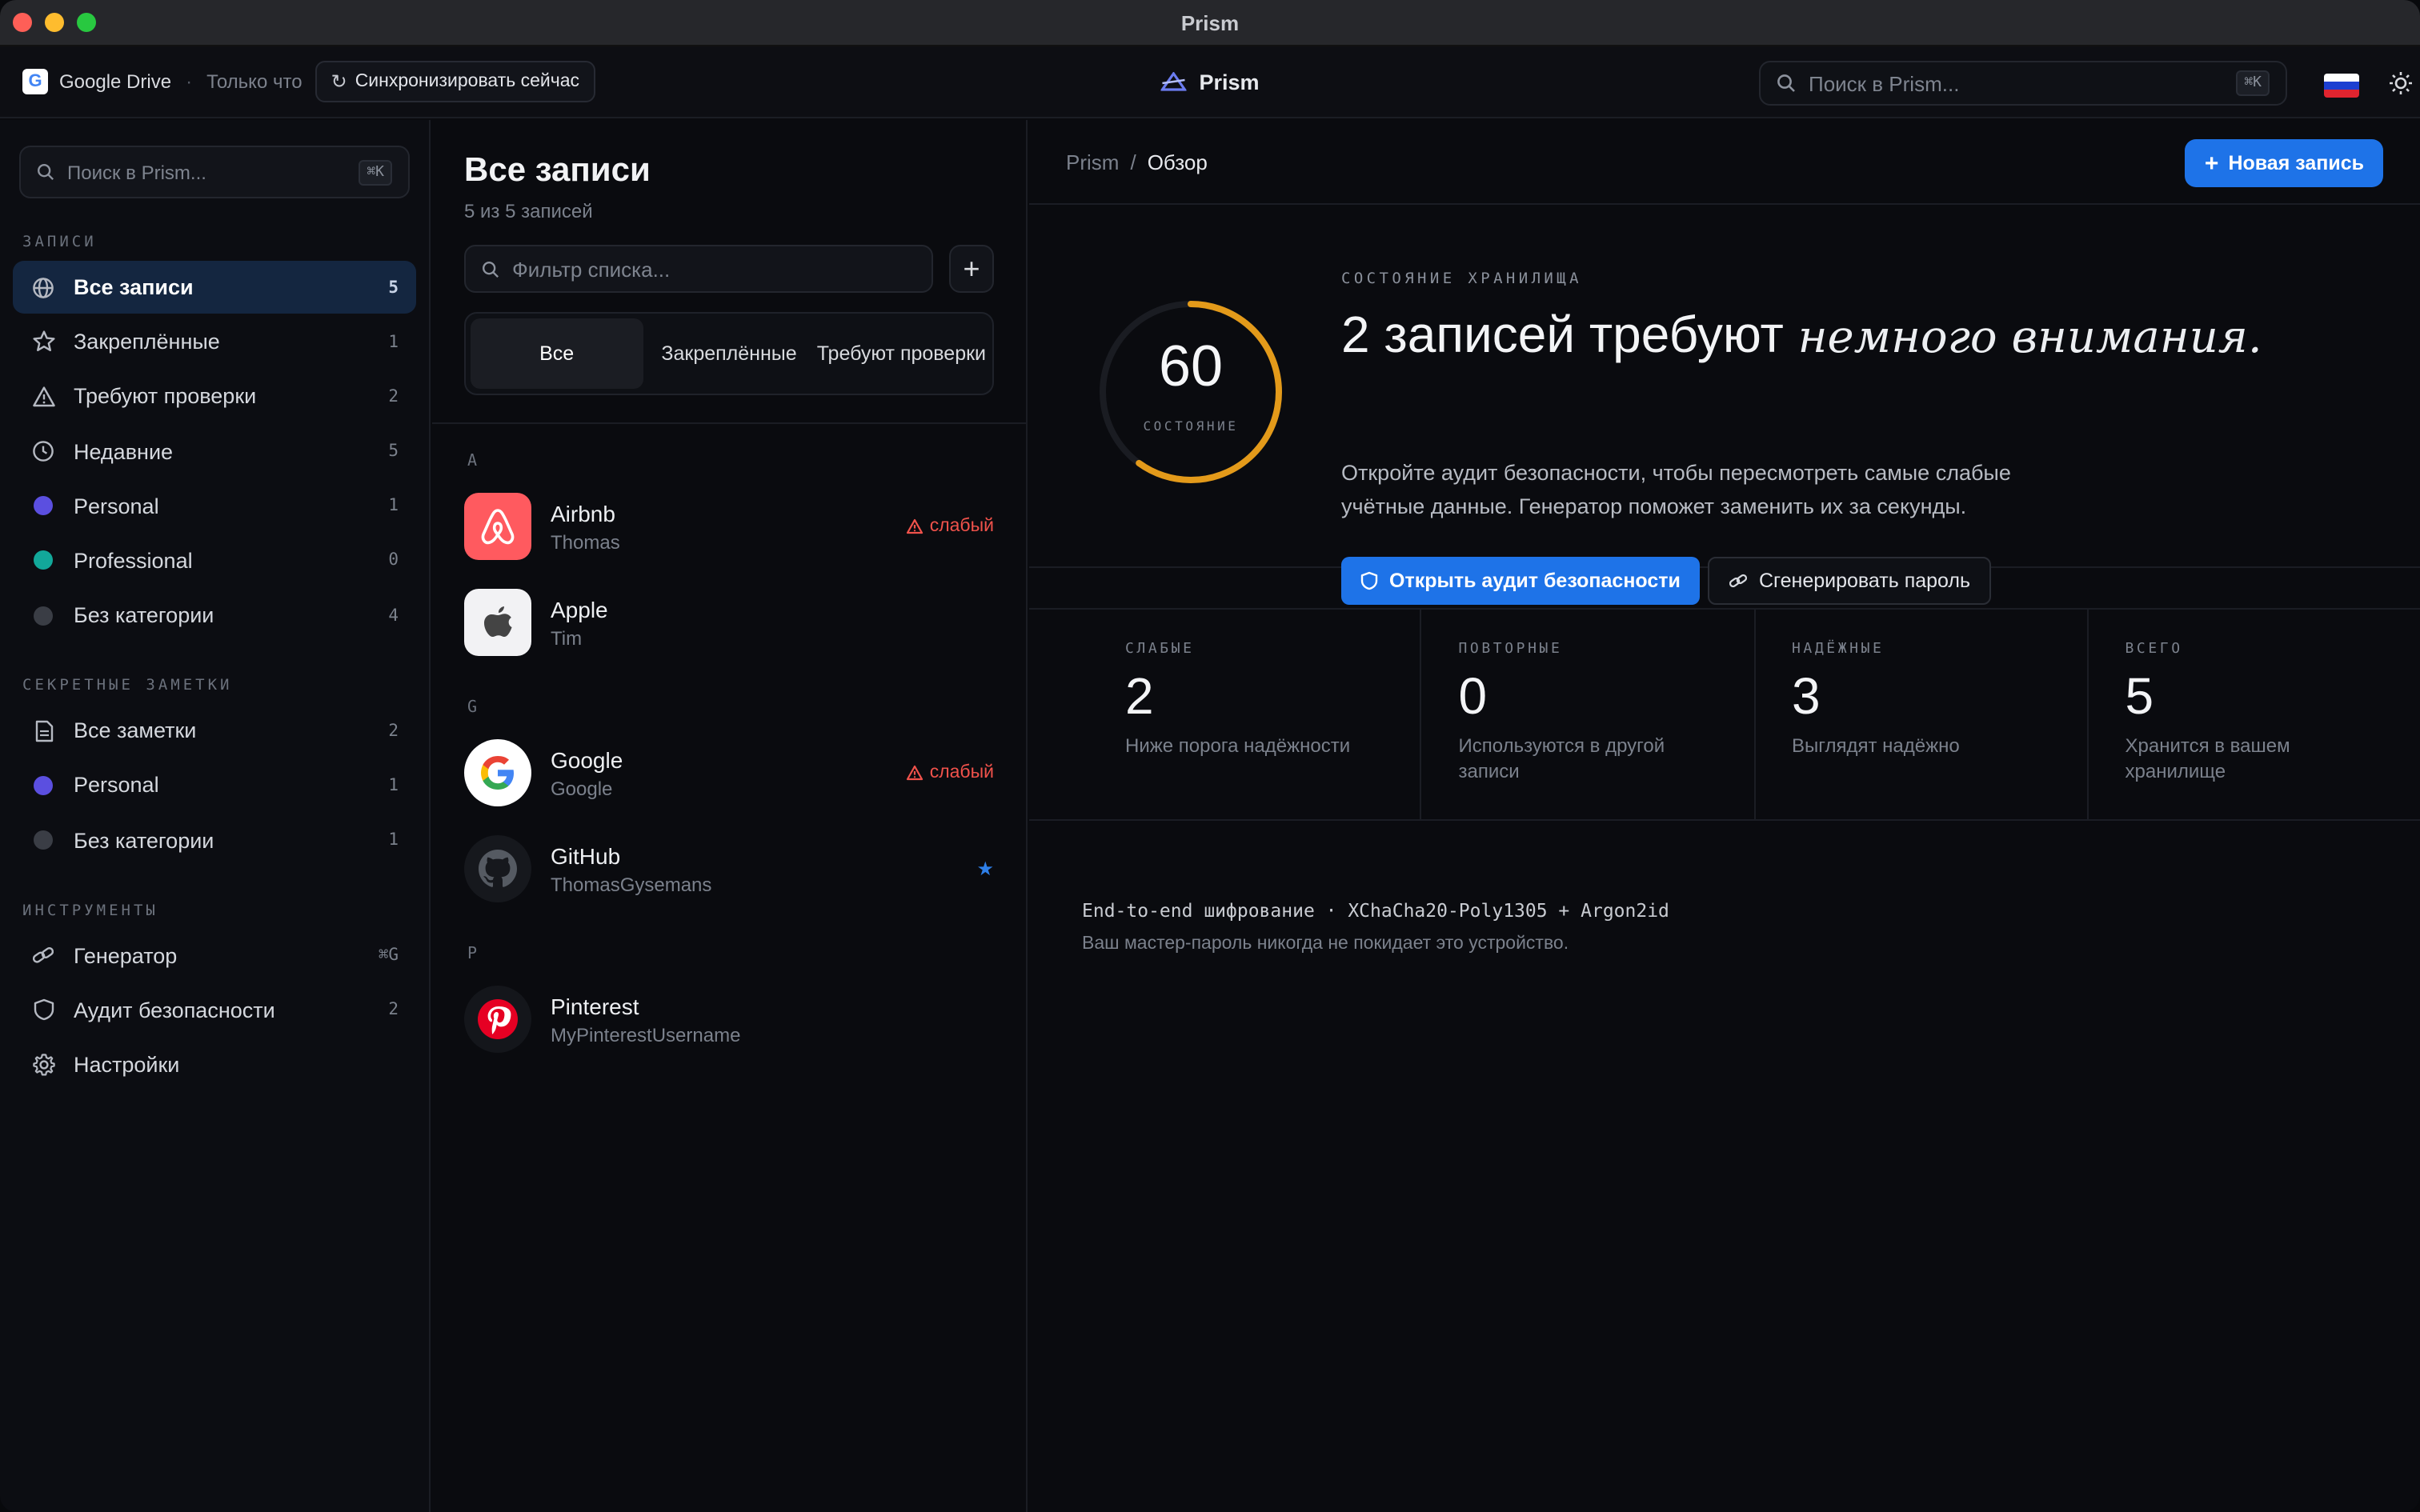 This screenshot has height=1512, width=2420. What do you see at coordinates (729, 622) in the screenshot?
I see `list-item-apple: Apple Tim` at bounding box center [729, 622].